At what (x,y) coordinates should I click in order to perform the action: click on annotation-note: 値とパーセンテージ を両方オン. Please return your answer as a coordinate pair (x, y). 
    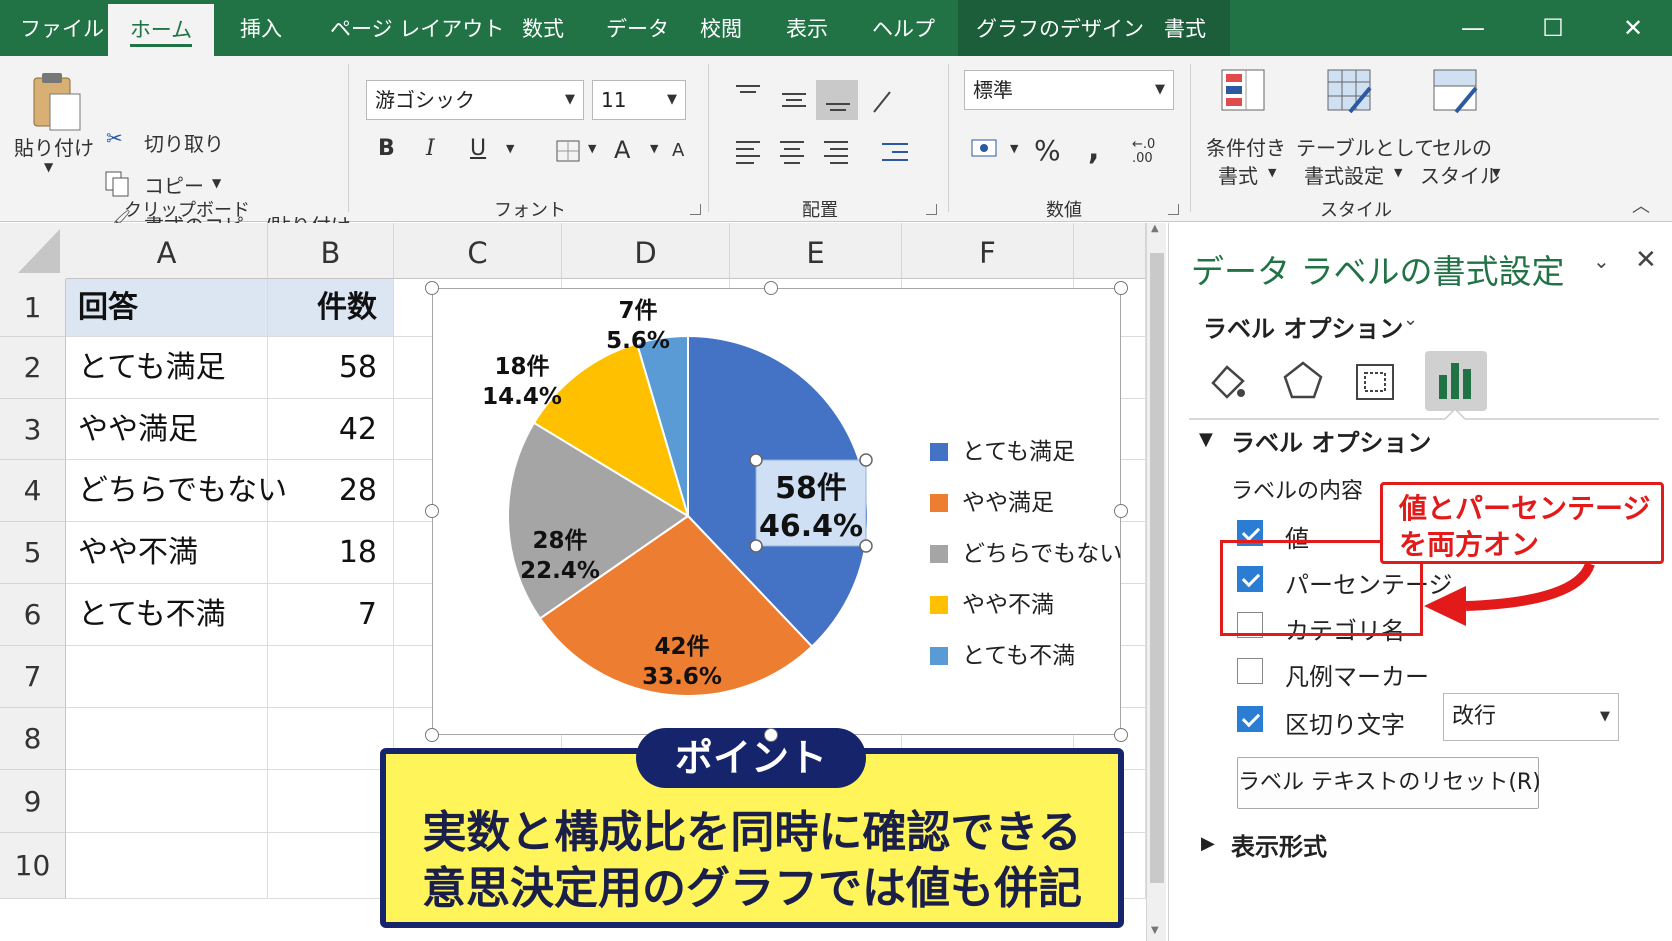
    Looking at the image, I should click on (1522, 523).